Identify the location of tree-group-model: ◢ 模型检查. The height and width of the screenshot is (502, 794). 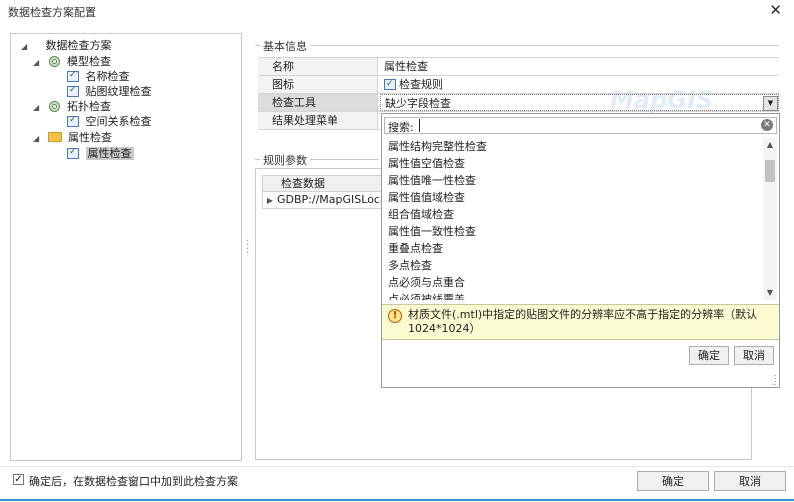
(72, 61).